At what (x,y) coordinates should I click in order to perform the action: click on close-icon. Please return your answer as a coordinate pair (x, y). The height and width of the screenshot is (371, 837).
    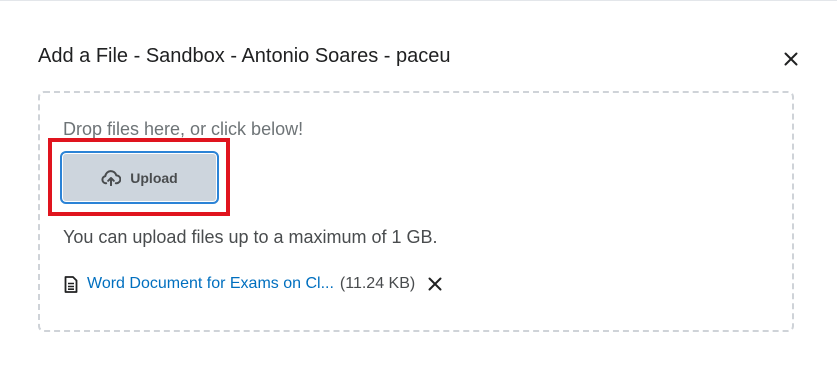
    Looking at the image, I should click on (791, 59).